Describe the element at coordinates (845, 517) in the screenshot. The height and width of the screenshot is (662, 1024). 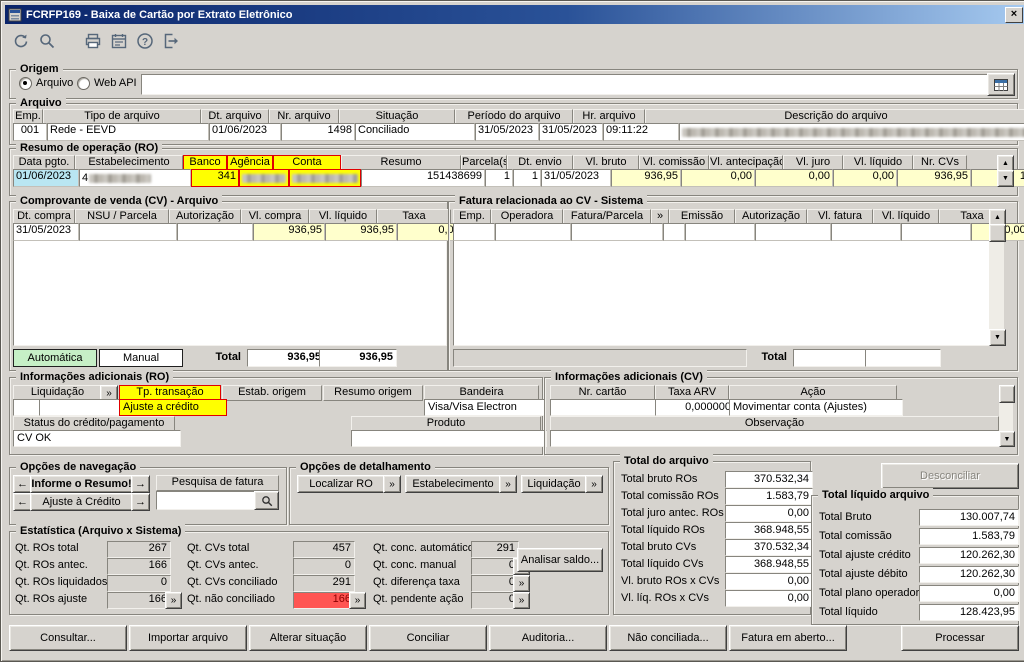
I see `total-label: Total Bruto` at that location.